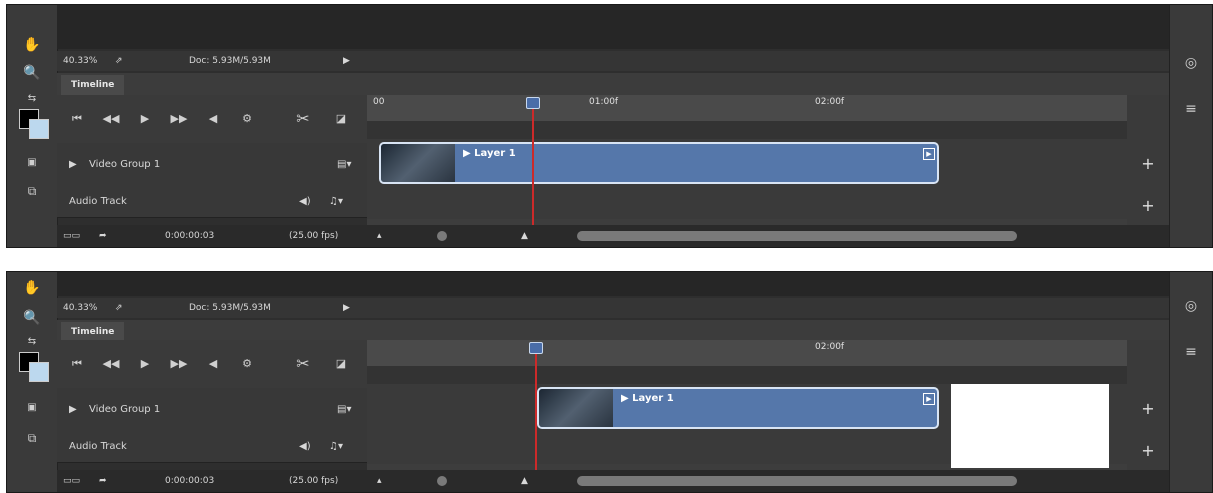 The height and width of the screenshot is (493, 1213). Describe the element at coordinates (830, 347) in the screenshot. I see `ruler-label-2: 02:00f` at that location.